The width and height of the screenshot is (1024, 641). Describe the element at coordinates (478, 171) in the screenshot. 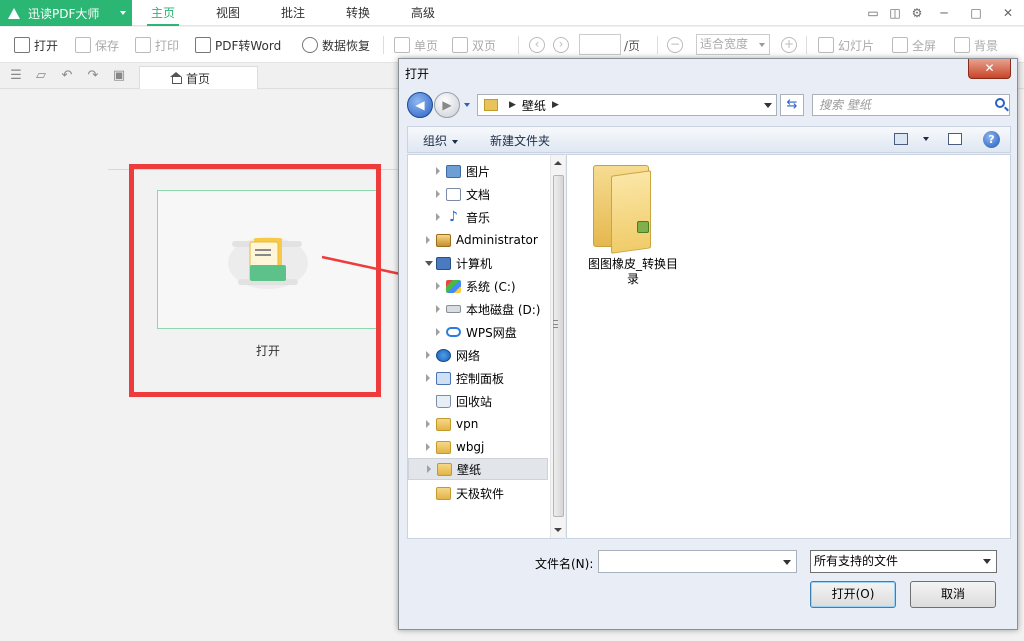

I see `tree-item-pictures: 图片` at that location.